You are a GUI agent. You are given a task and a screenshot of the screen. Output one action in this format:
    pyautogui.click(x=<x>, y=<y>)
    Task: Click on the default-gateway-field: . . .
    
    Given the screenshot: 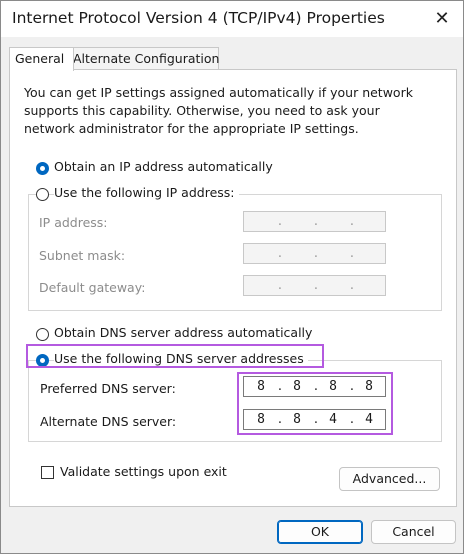 What is the action you would take?
    pyautogui.click(x=314, y=285)
    